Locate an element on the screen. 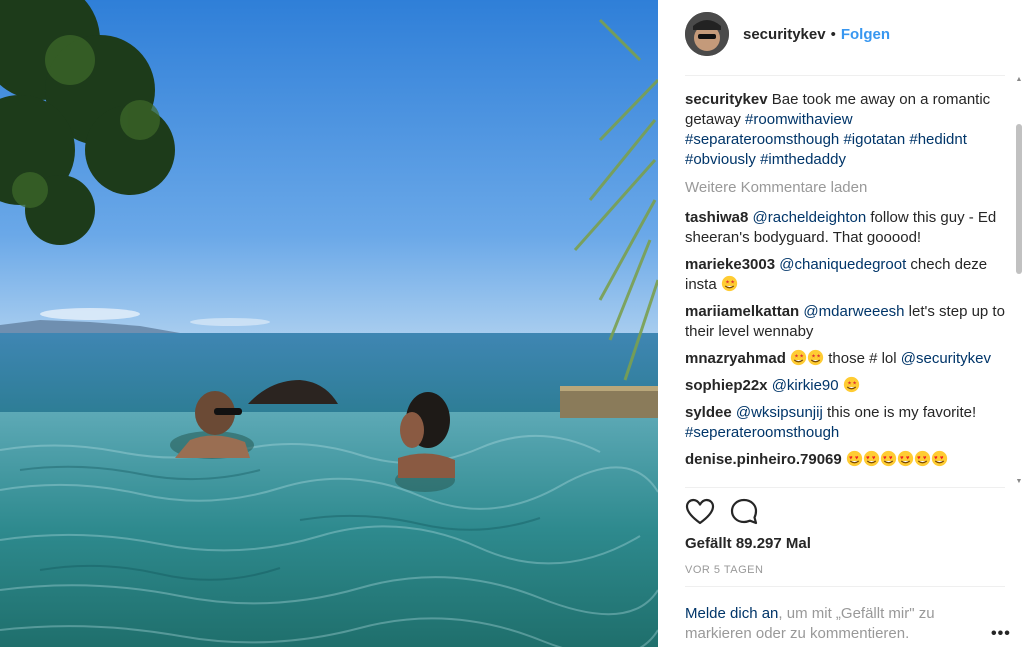  heart-icon is located at coordinates (700, 512).